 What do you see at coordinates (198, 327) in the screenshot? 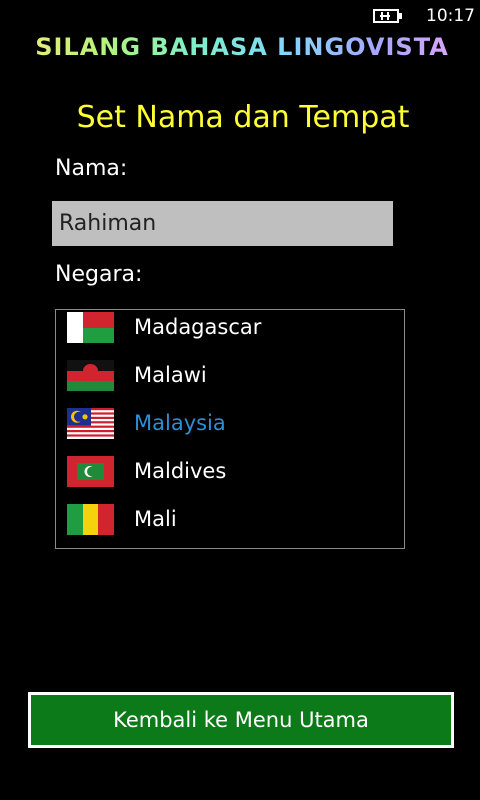
I see `country-name: Madagascar` at bounding box center [198, 327].